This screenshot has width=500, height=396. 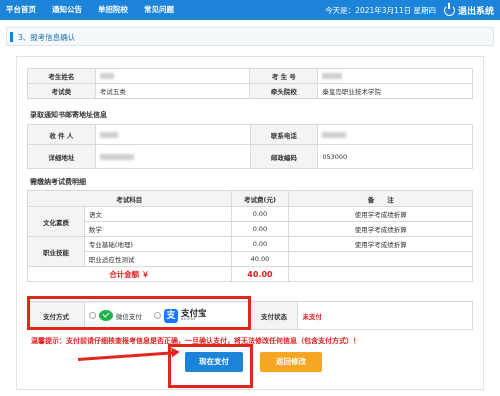 I want to click on mail-info-table: 收 件 人 联系电话 详细地址 邮政编码 053000, so click(x=250, y=146).